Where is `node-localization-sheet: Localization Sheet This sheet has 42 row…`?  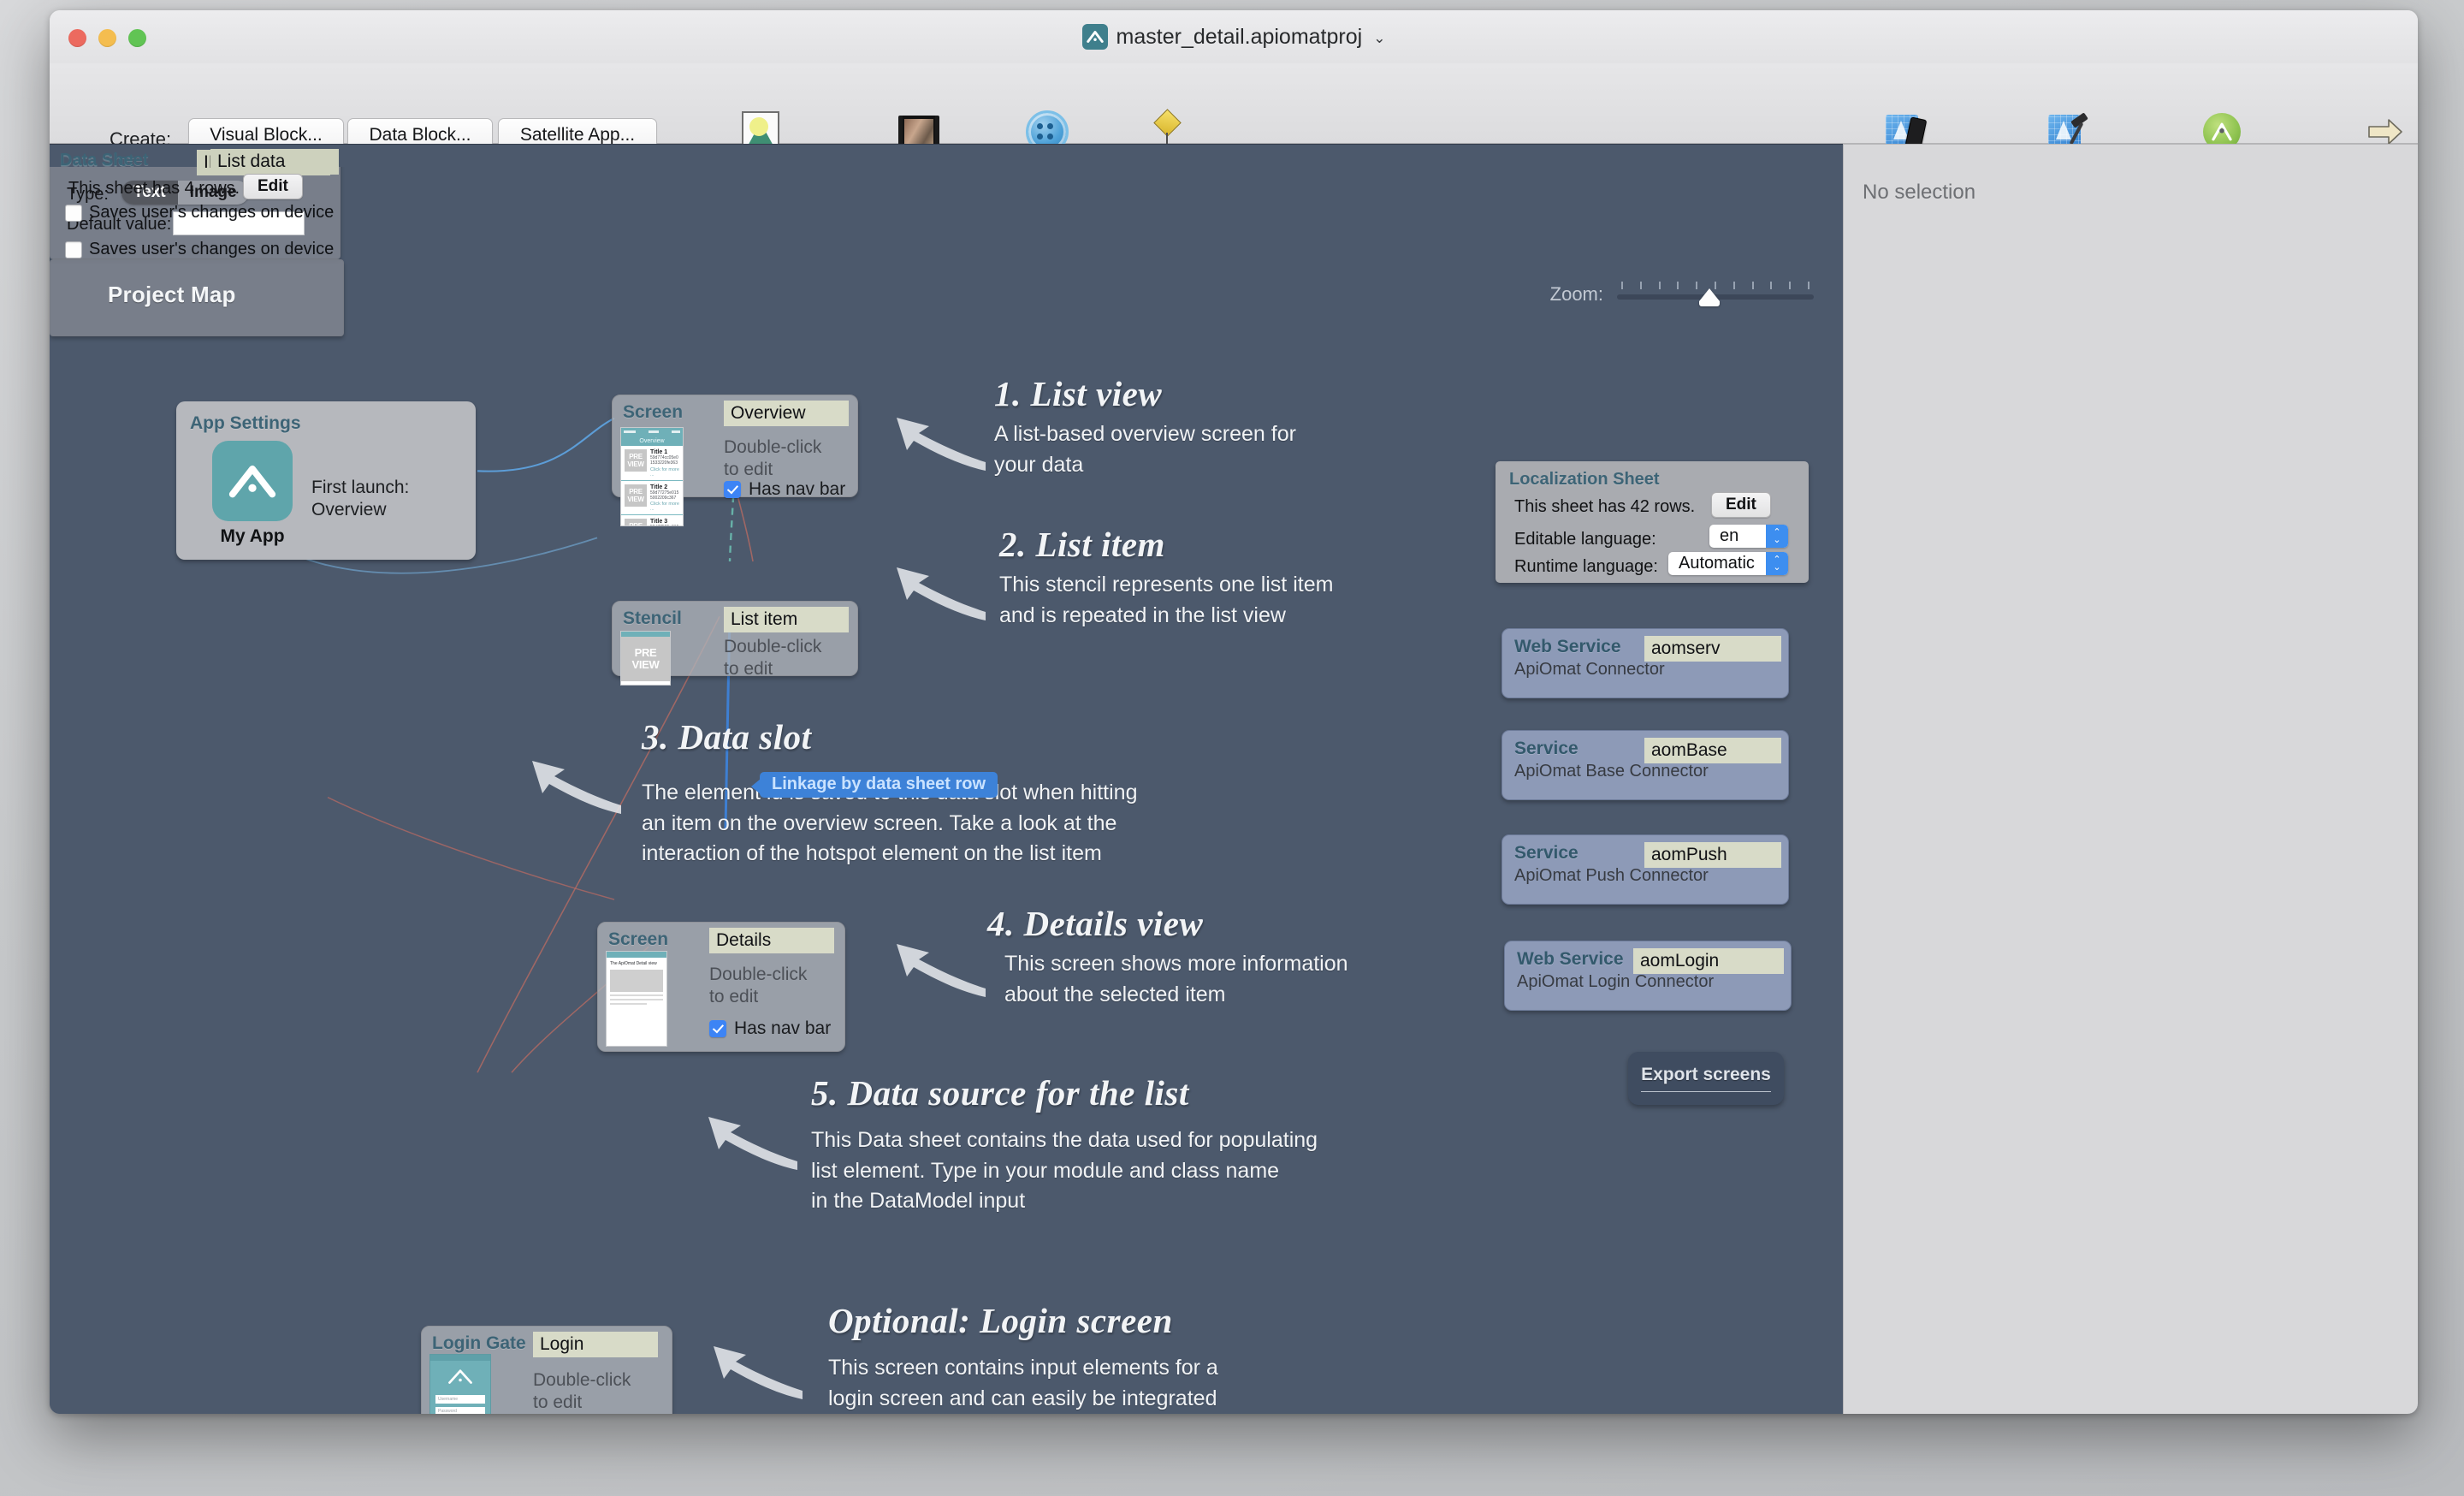
node-localization-sheet: Localization Sheet This sheet has 42 row… is located at coordinates (1652, 522).